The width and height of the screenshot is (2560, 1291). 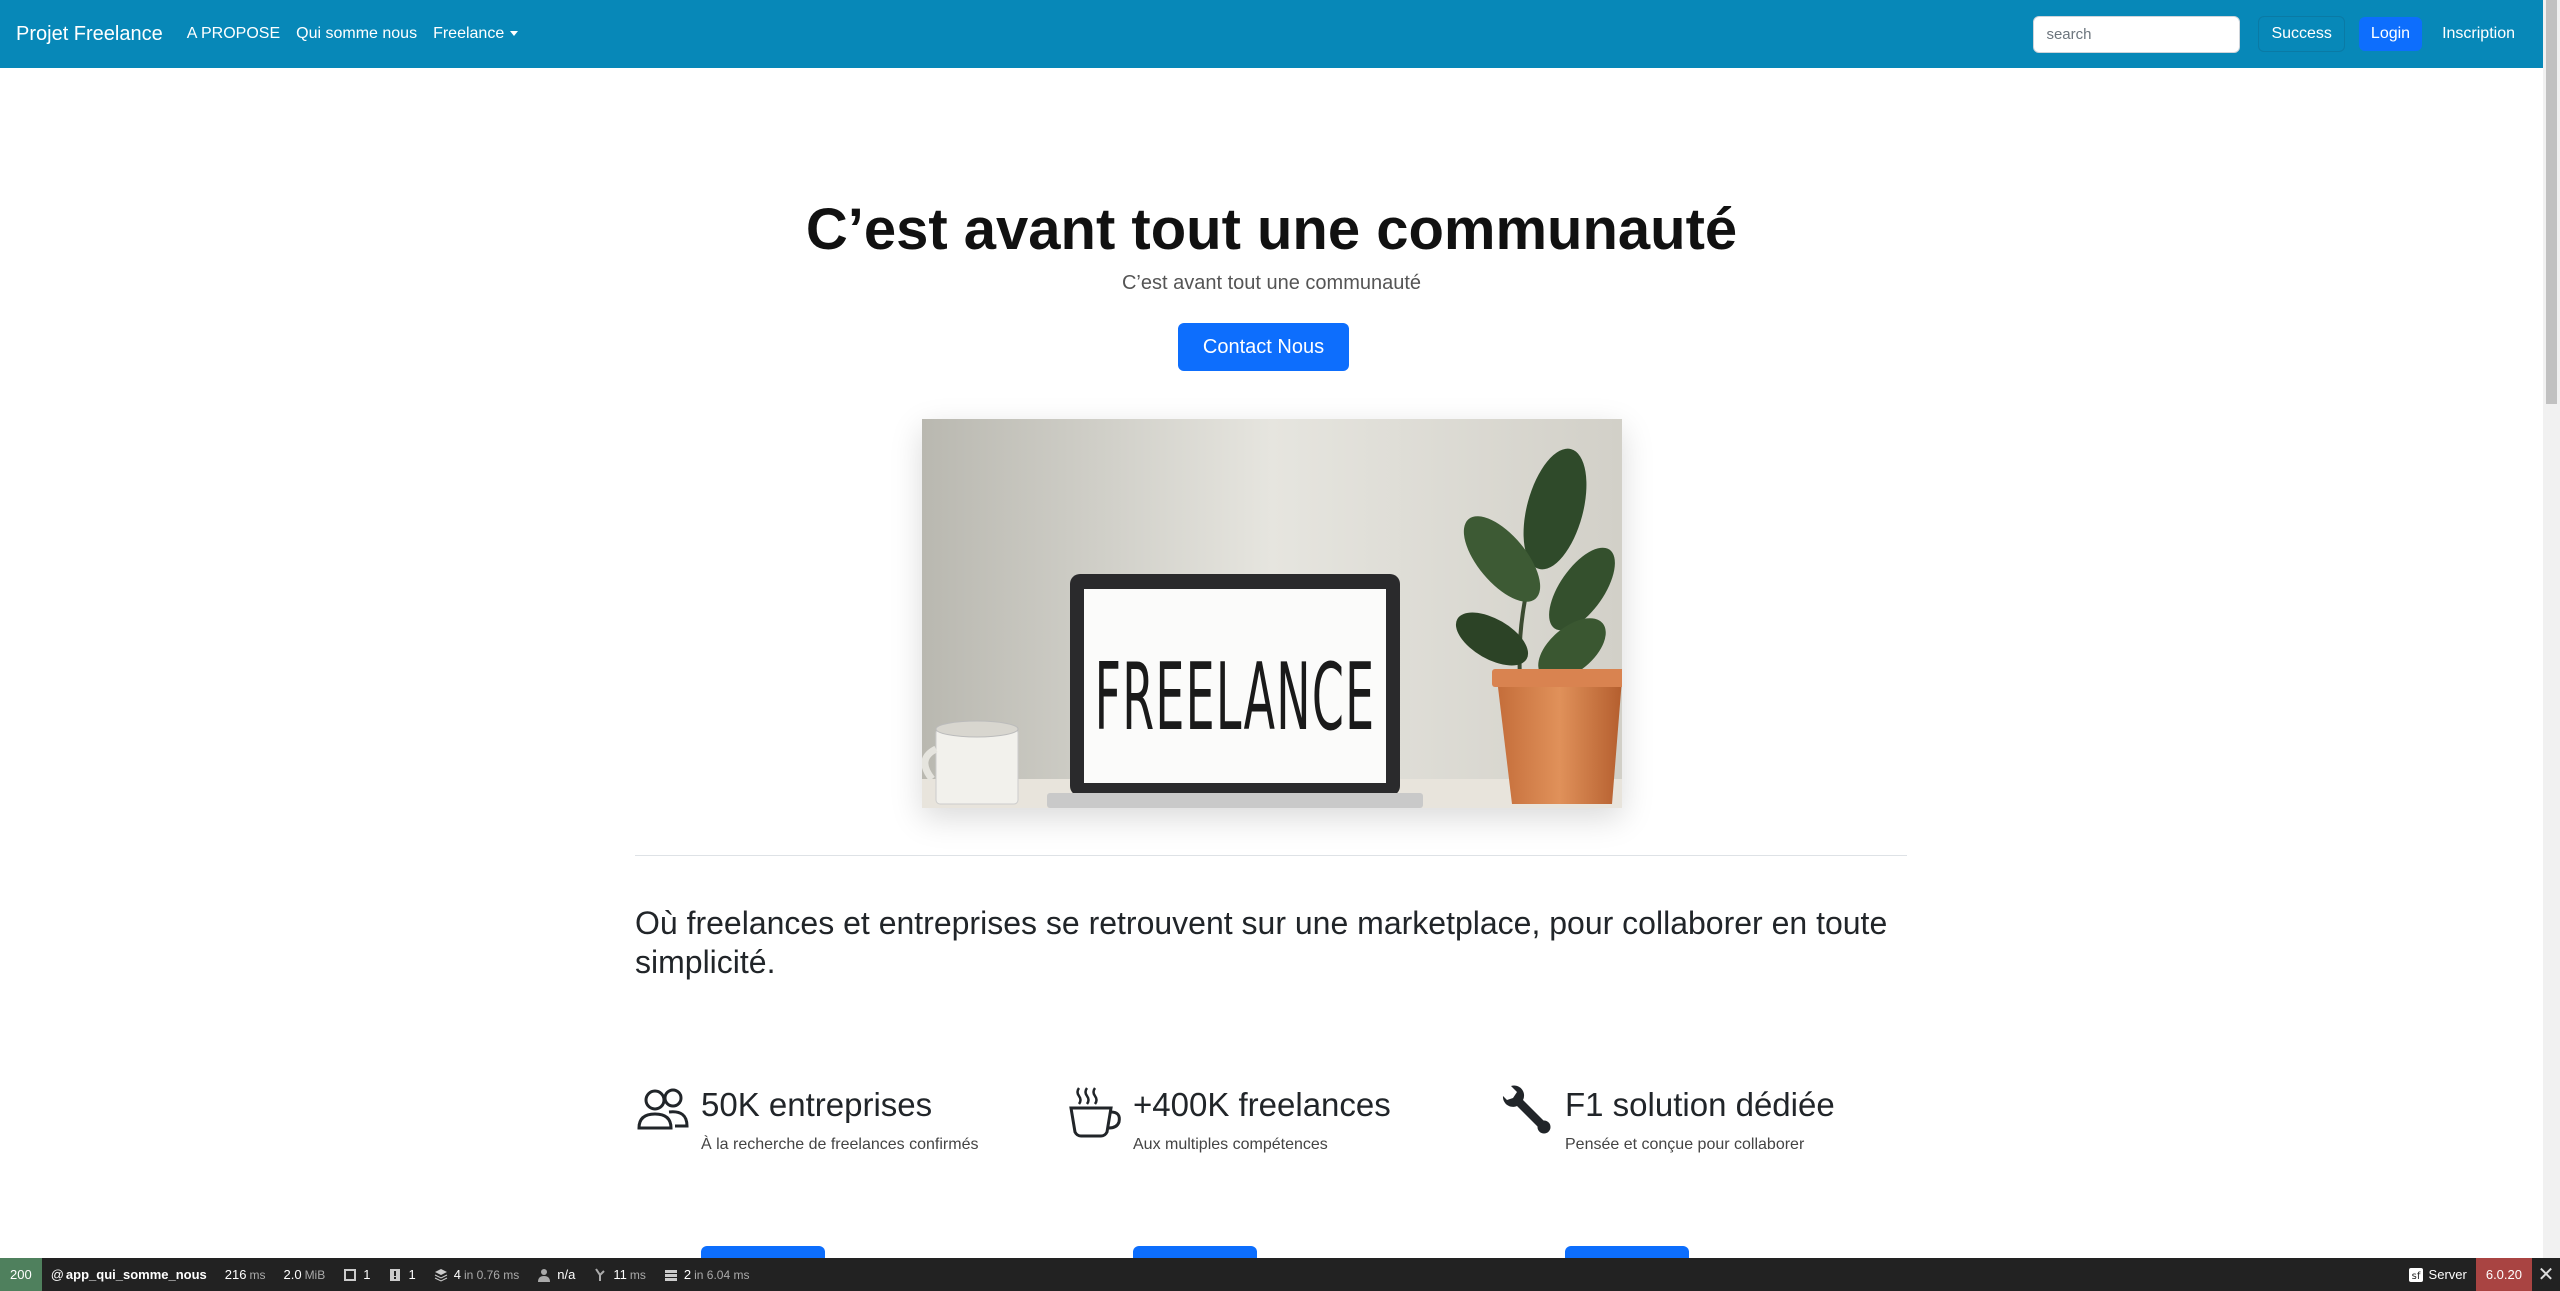 I want to click on forms-count: 1, so click(x=367, y=1274).